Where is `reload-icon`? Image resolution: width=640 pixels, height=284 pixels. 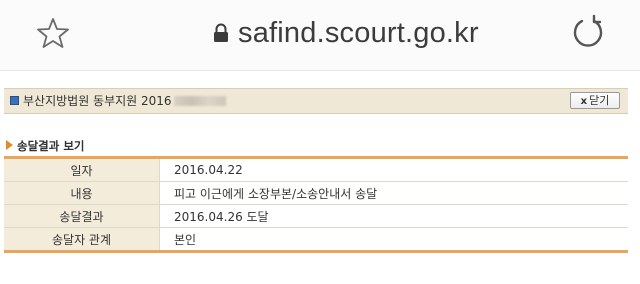
reload-icon is located at coordinates (588, 32).